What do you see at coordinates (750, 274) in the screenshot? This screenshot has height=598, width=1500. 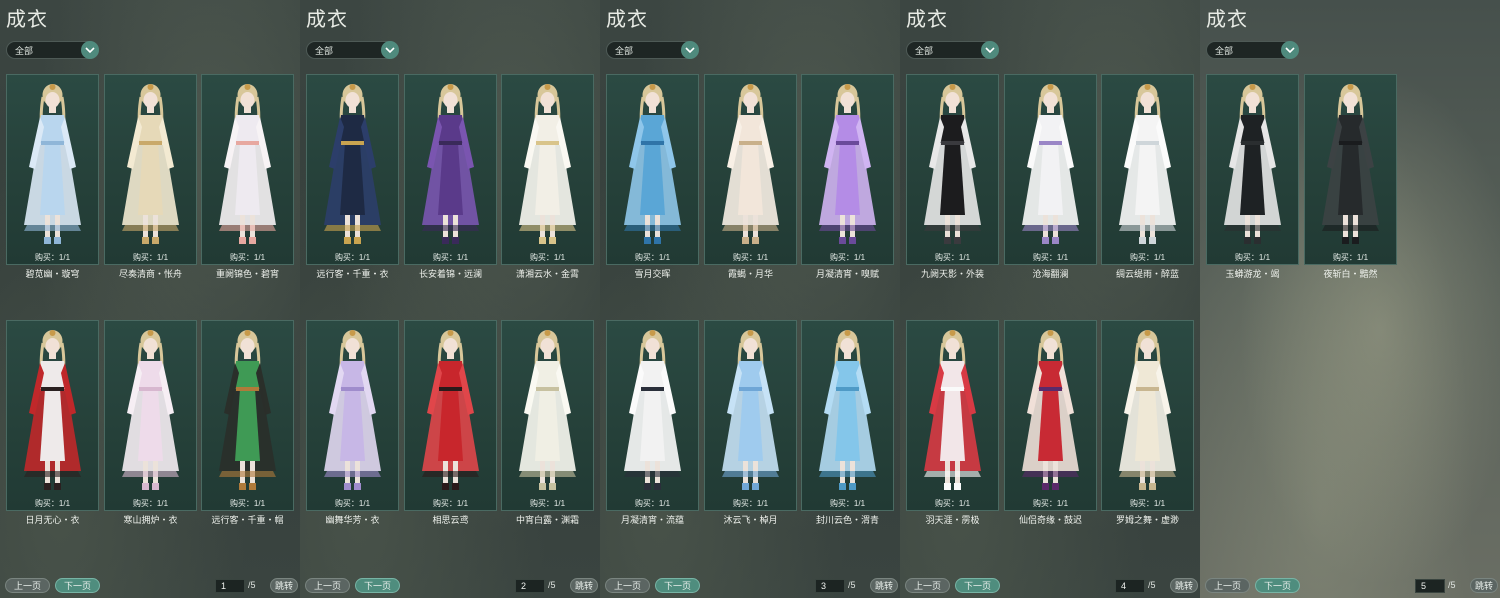 I see `outfit-name: 霞蝎・月华` at bounding box center [750, 274].